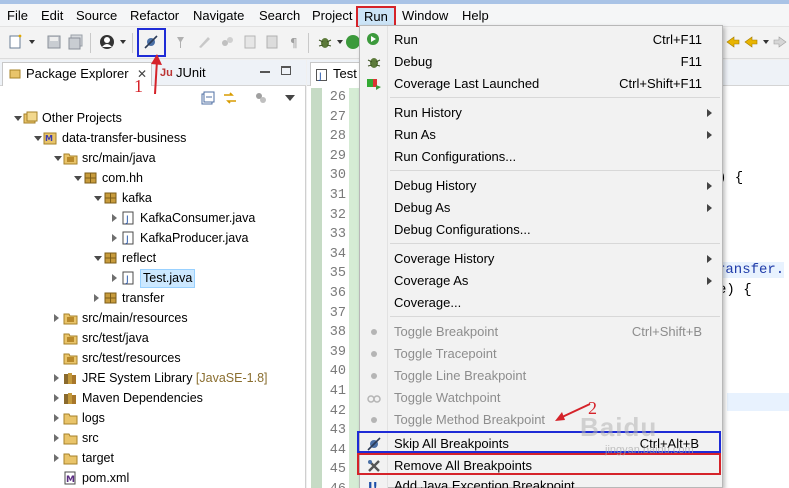 The image size is (789, 488). I want to click on tree-item: com.hh, so click(150, 178).